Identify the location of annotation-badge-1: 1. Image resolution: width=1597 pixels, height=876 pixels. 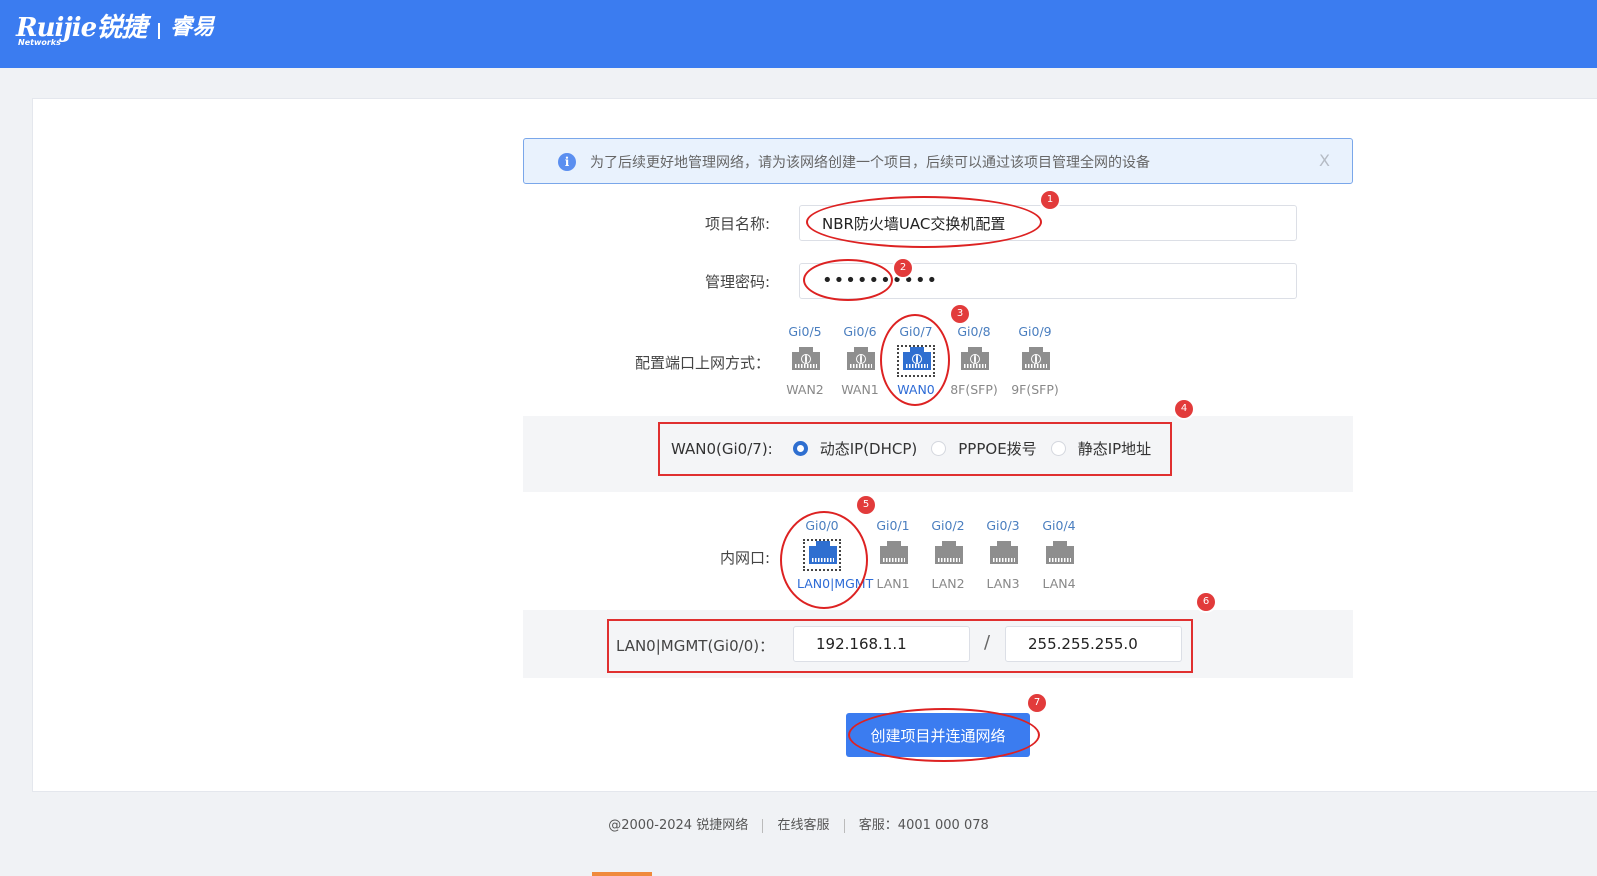
(1050, 200).